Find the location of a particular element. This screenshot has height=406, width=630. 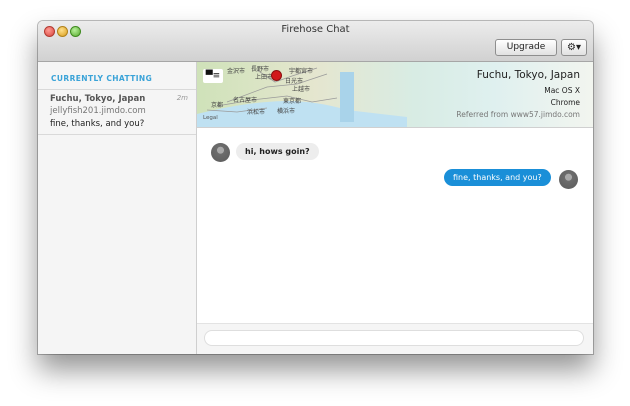

message-input is located at coordinates (394, 338).